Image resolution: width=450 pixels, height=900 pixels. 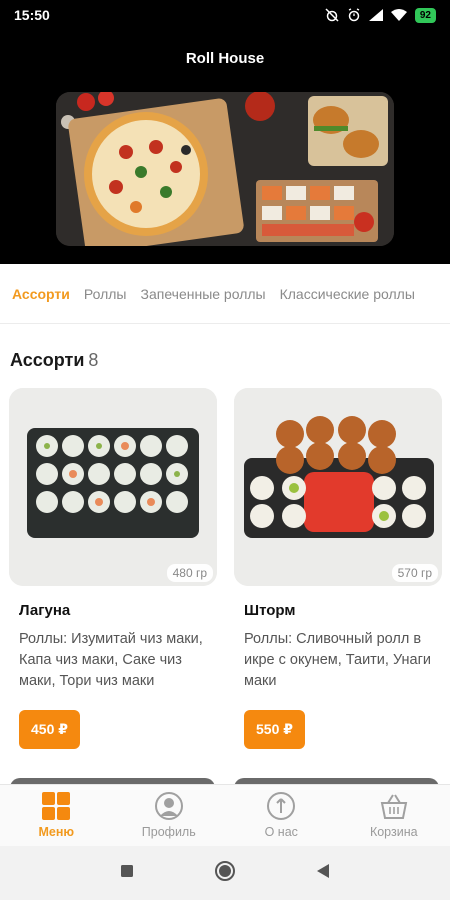 I want to click on section-count: 8, so click(x=93, y=360).